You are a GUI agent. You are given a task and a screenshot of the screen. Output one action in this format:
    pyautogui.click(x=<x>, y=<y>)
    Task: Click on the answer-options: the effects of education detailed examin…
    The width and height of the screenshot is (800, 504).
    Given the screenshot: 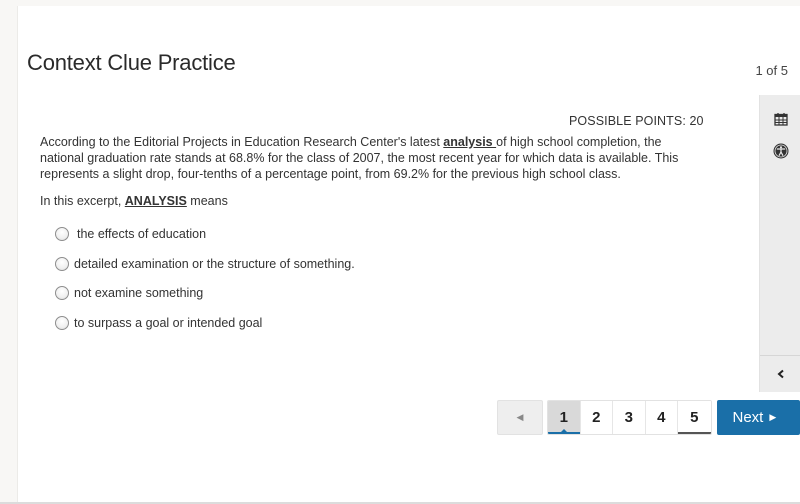 What is the action you would take?
    pyautogui.click(x=205, y=284)
    